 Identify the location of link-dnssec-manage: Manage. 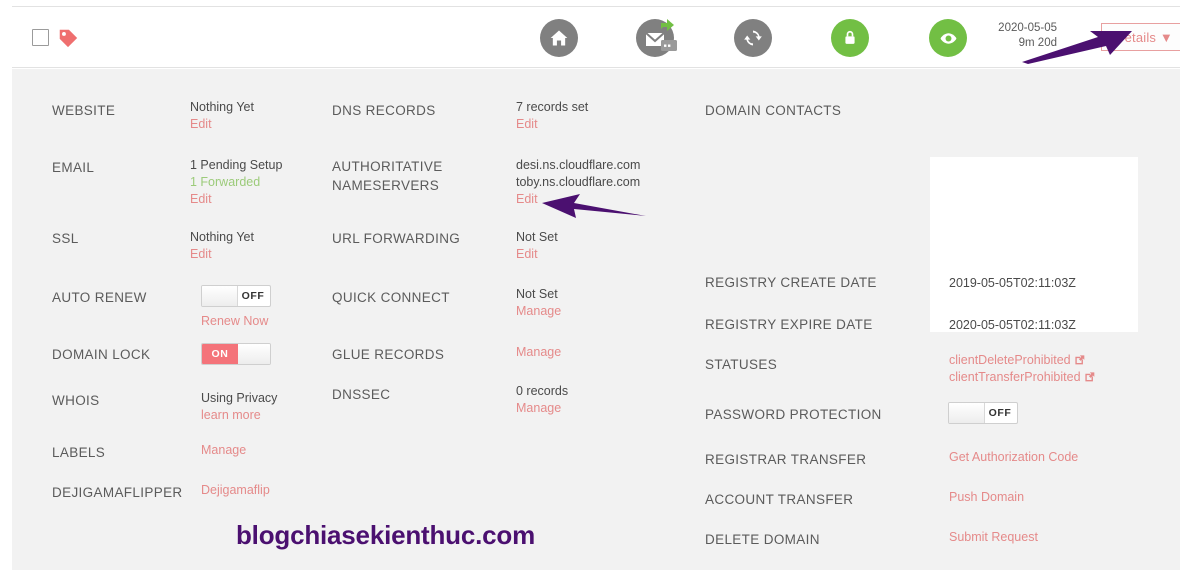
(542, 408).